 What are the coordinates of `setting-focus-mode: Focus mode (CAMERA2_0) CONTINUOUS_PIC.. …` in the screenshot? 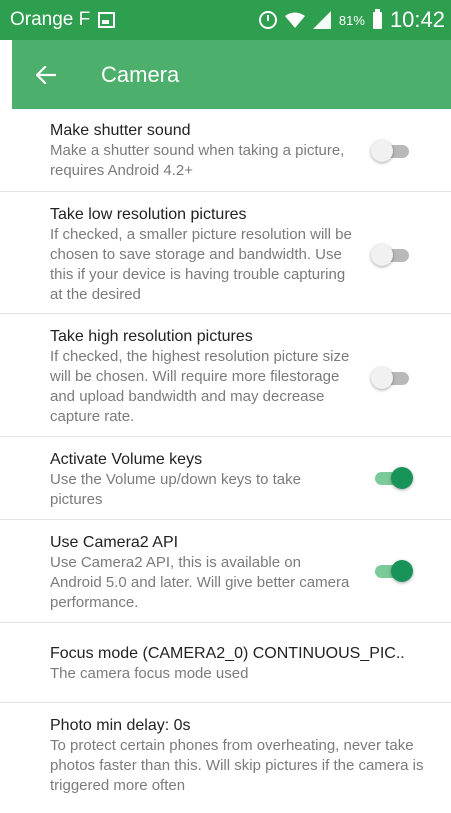 It's located at (225, 663).